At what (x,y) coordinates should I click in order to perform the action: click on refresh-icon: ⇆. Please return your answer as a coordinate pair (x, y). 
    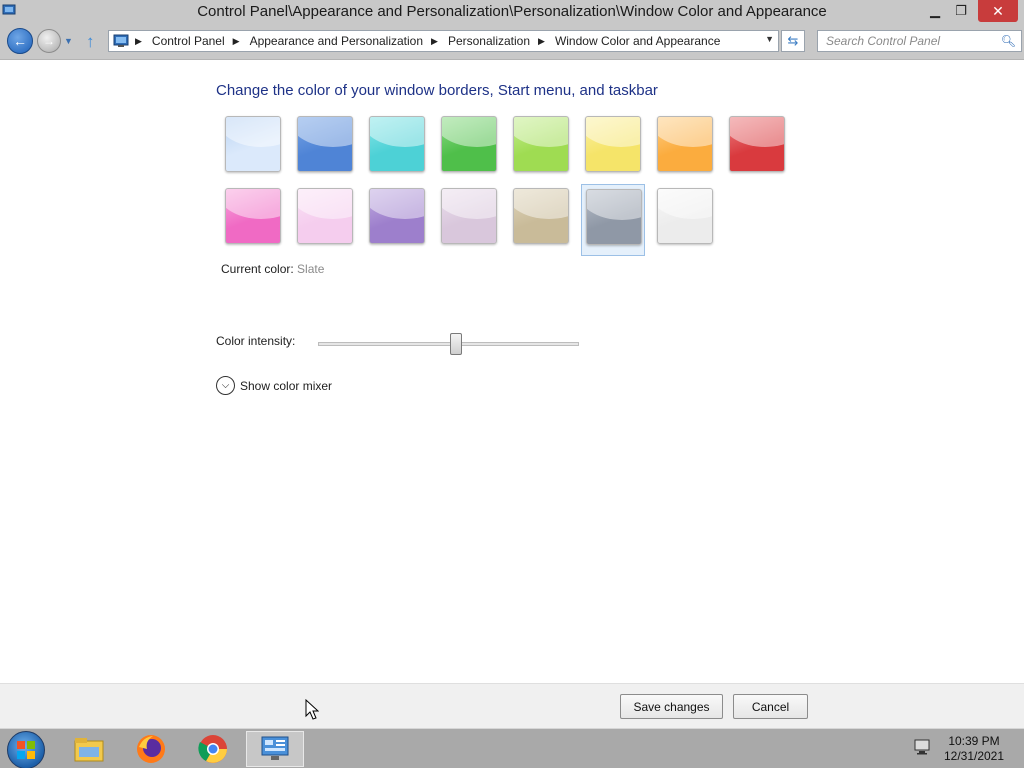
    Looking at the image, I should click on (793, 40).